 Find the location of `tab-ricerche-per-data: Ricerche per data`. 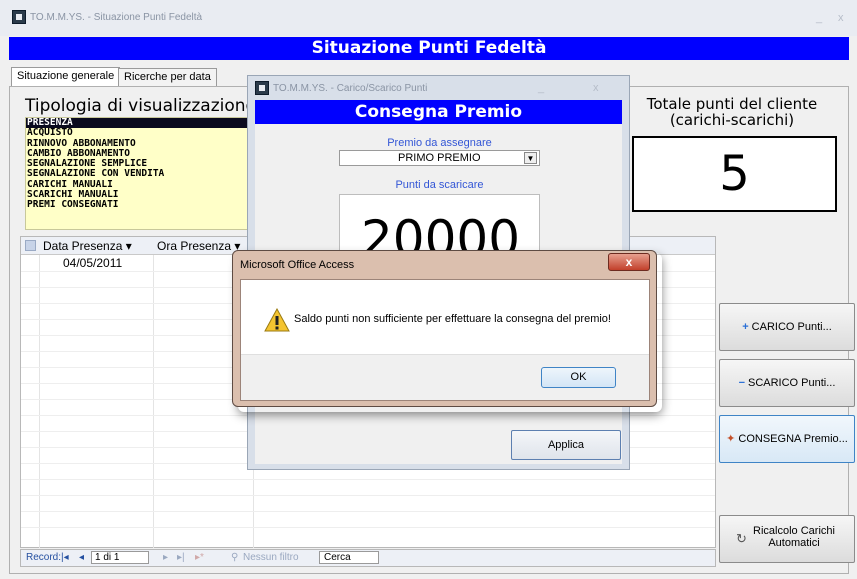

tab-ricerche-per-data: Ricerche per data is located at coordinates (167, 77).